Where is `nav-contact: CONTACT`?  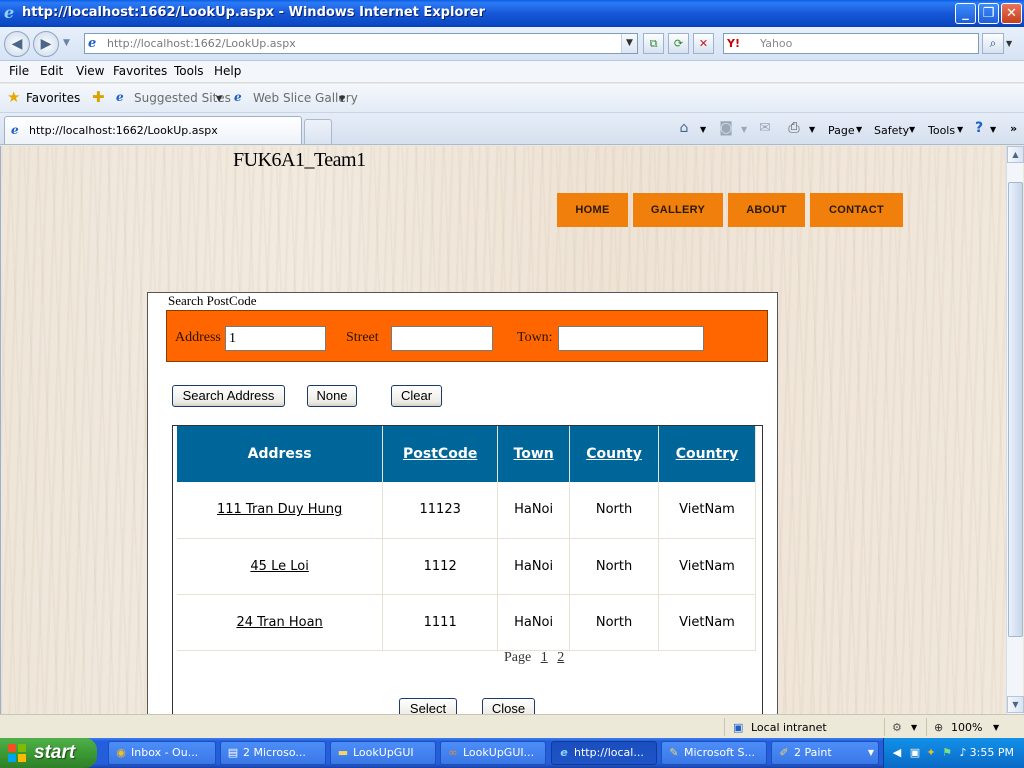 nav-contact: CONTACT is located at coordinates (856, 210).